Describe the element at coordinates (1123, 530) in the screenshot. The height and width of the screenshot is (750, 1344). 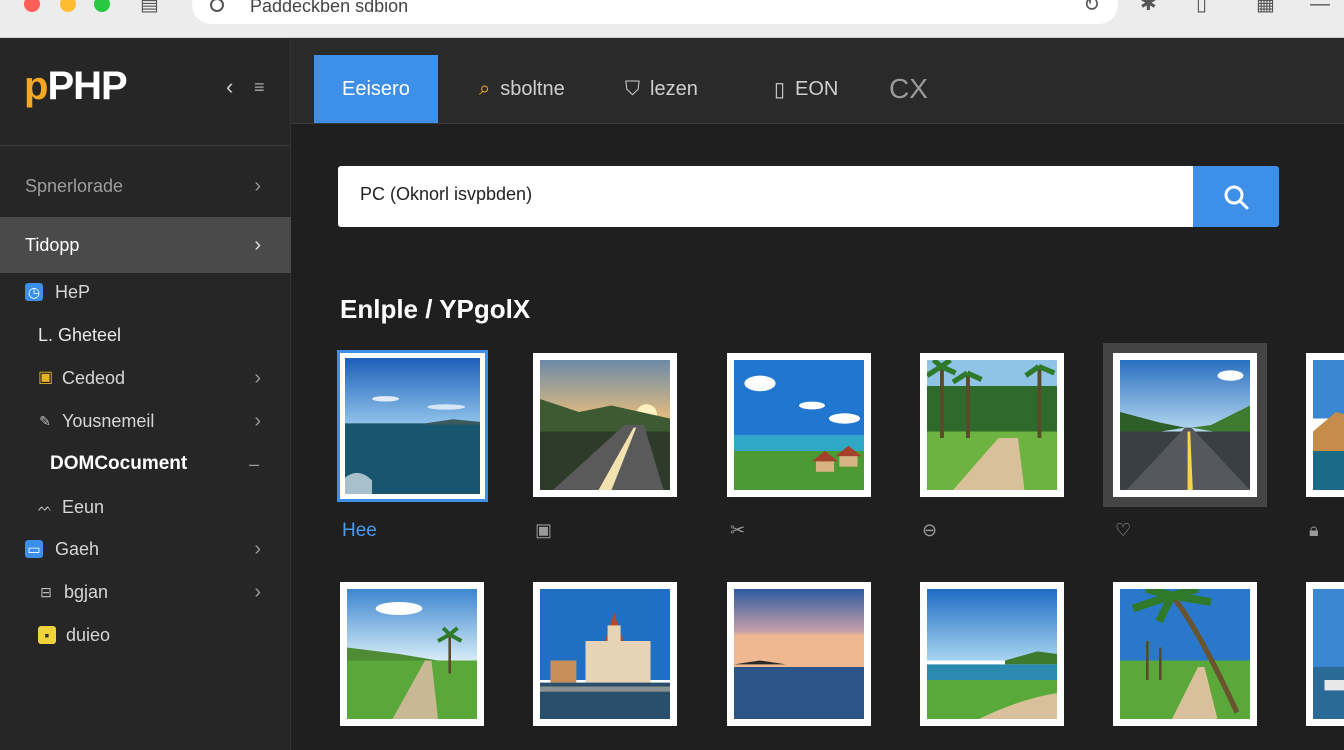
I see `heart-icon: ♡` at that location.